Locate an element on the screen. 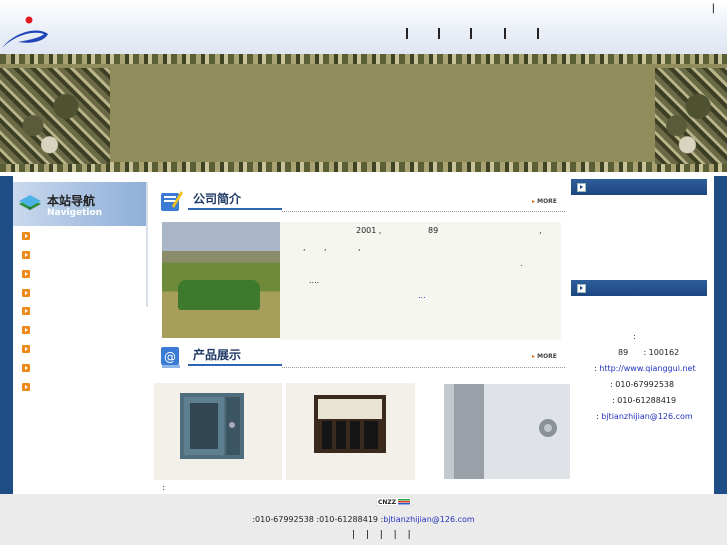 The height and width of the screenshot is (545, 727). contact-tel: : 010-67992538 is located at coordinates (642, 384).